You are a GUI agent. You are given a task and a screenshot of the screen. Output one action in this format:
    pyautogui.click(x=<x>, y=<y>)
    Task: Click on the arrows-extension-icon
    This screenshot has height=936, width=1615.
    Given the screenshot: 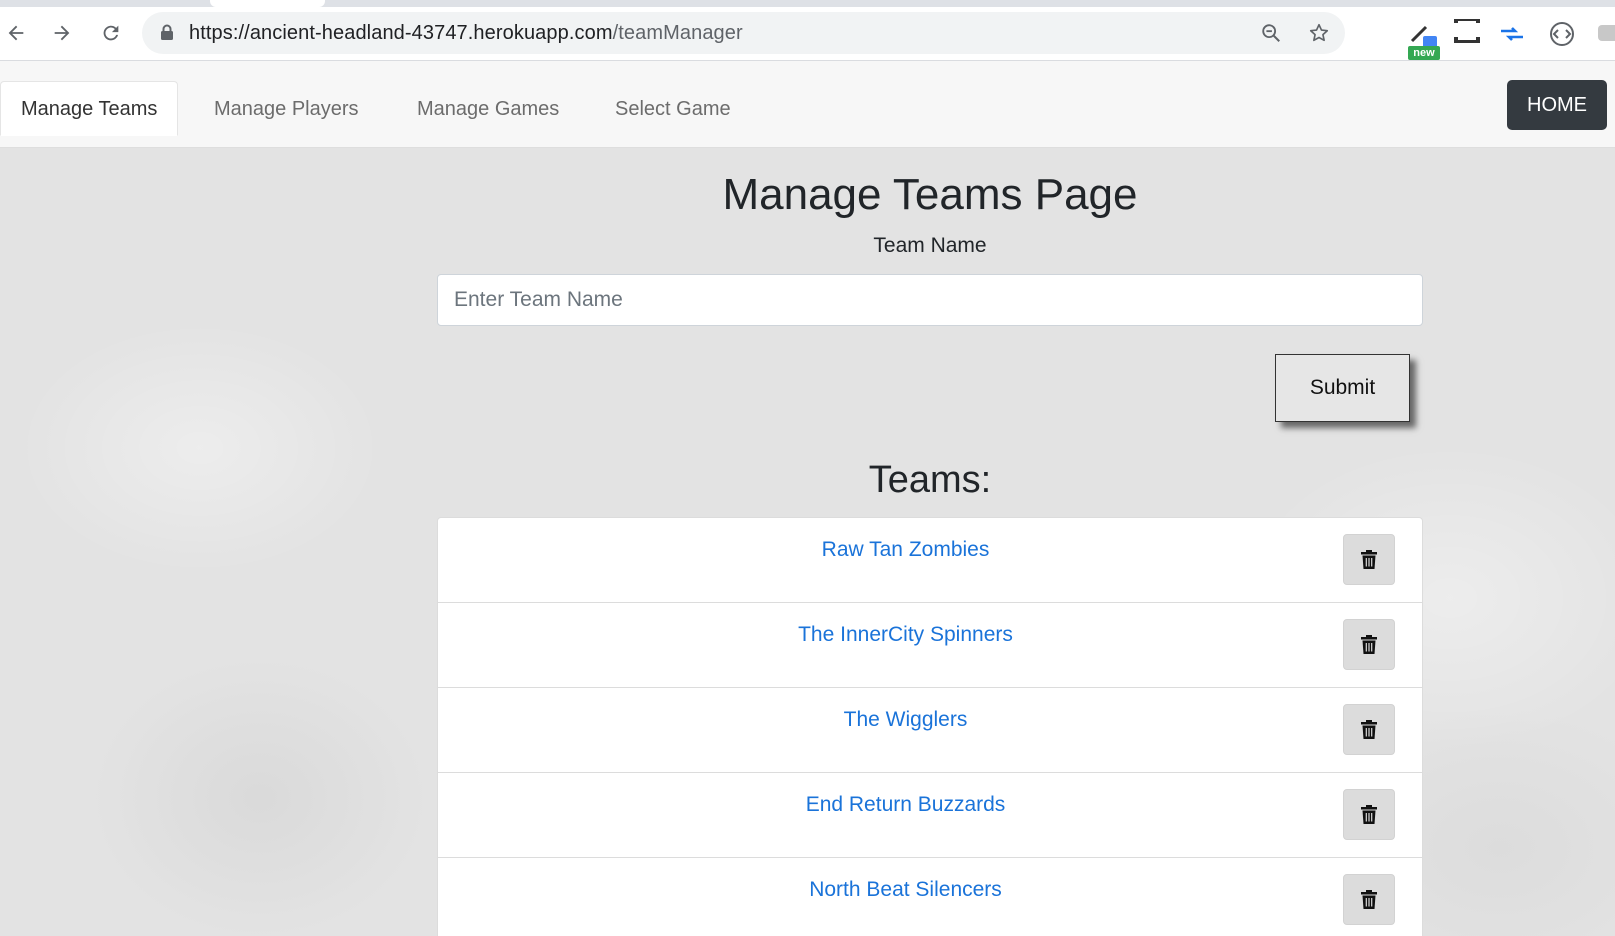 What is the action you would take?
    pyautogui.click(x=1512, y=34)
    